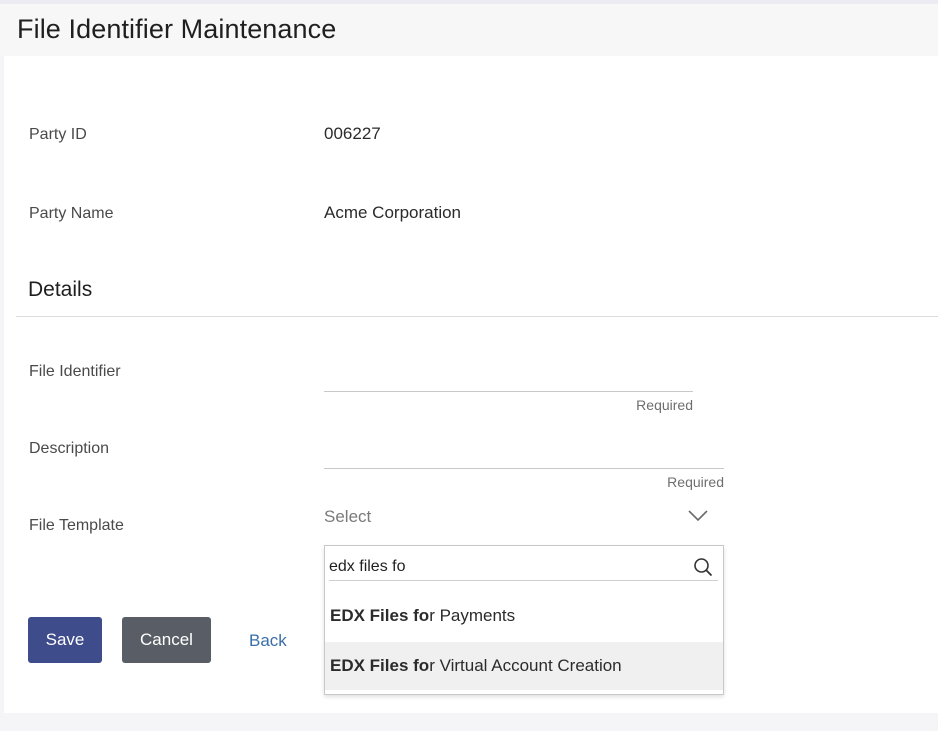  What do you see at coordinates (348, 516) in the screenshot?
I see `file-template-selected-value: Select` at bounding box center [348, 516].